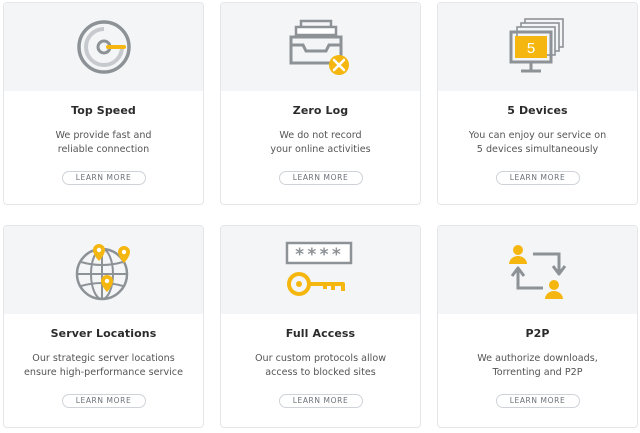 The width and height of the screenshot is (640, 433). Describe the element at coordinates (320, 143) in the screenshot. I see `card-description: We do not record your online activities` at that location.